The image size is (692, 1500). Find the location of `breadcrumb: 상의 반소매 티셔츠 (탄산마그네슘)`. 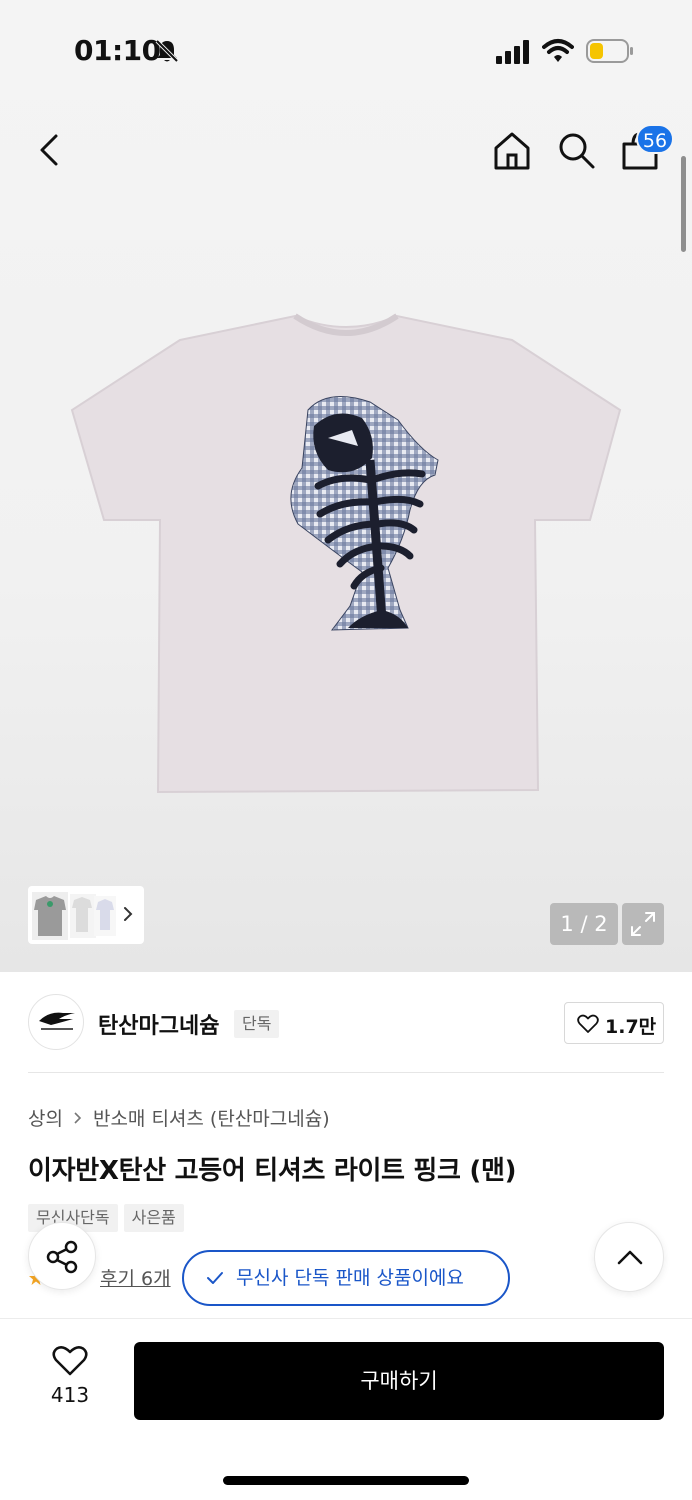

breadcrumb: 상의 반소매 티셔츠 (탄산마그네슘) is located at coordinates (179, 1117).